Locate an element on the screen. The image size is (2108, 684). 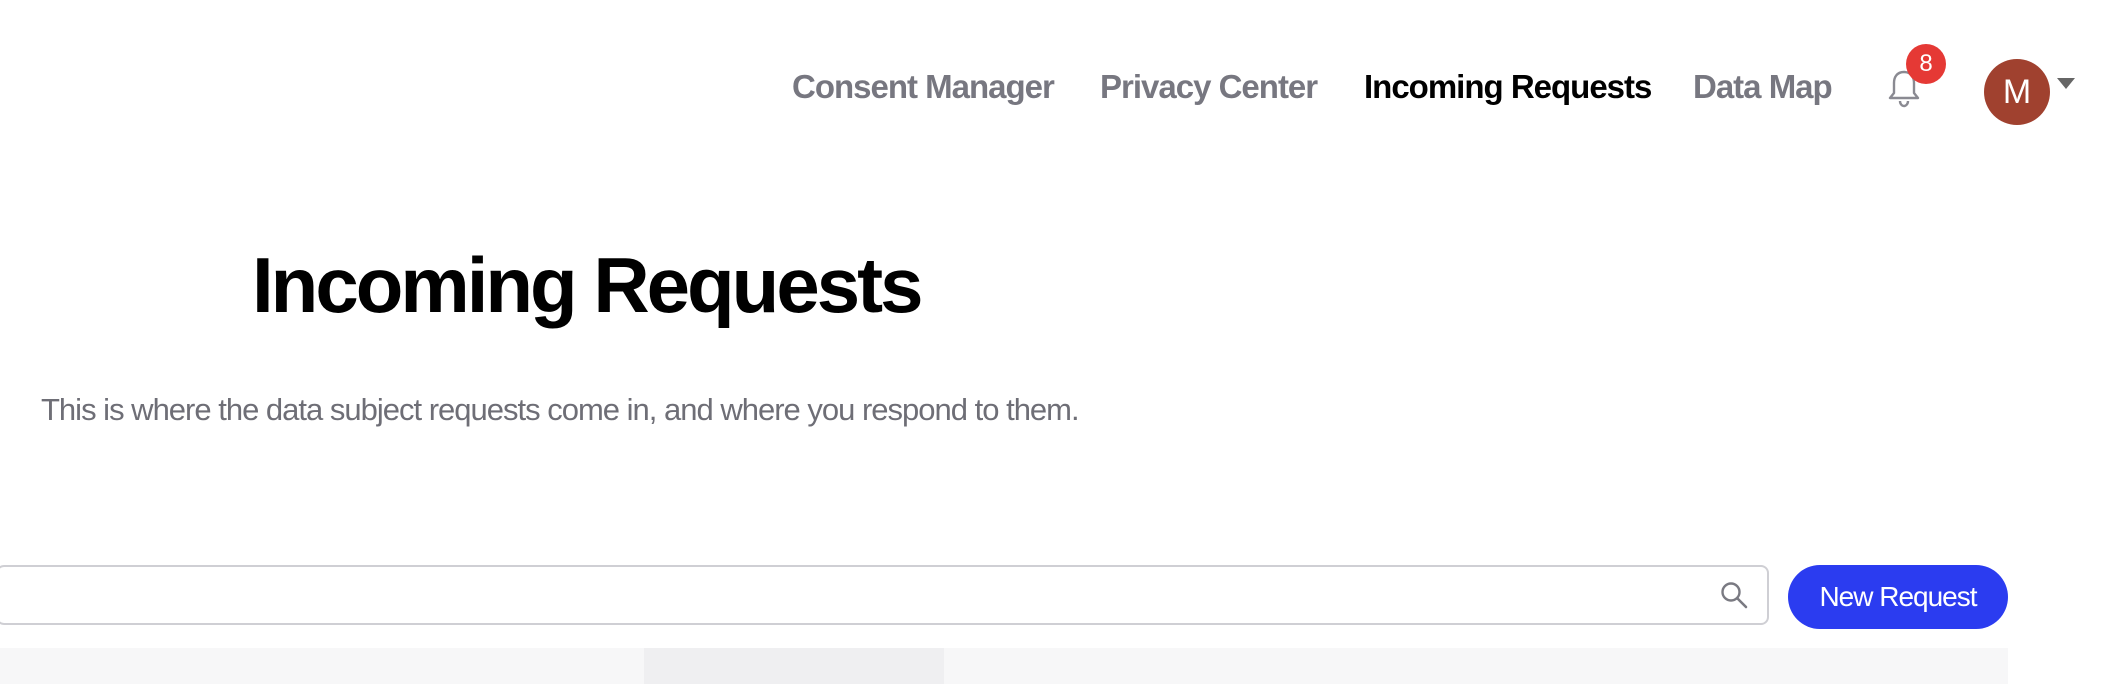
search-input is located at coordinates (860, 596).